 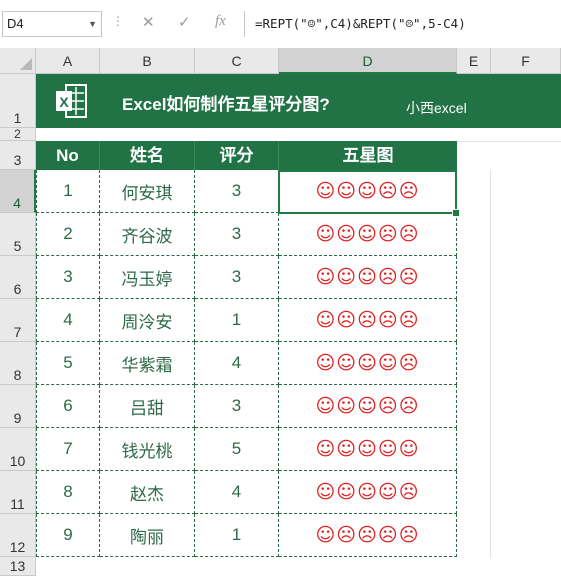 I want to click on cell-name: 吕甜, so click(x=147, y=406).